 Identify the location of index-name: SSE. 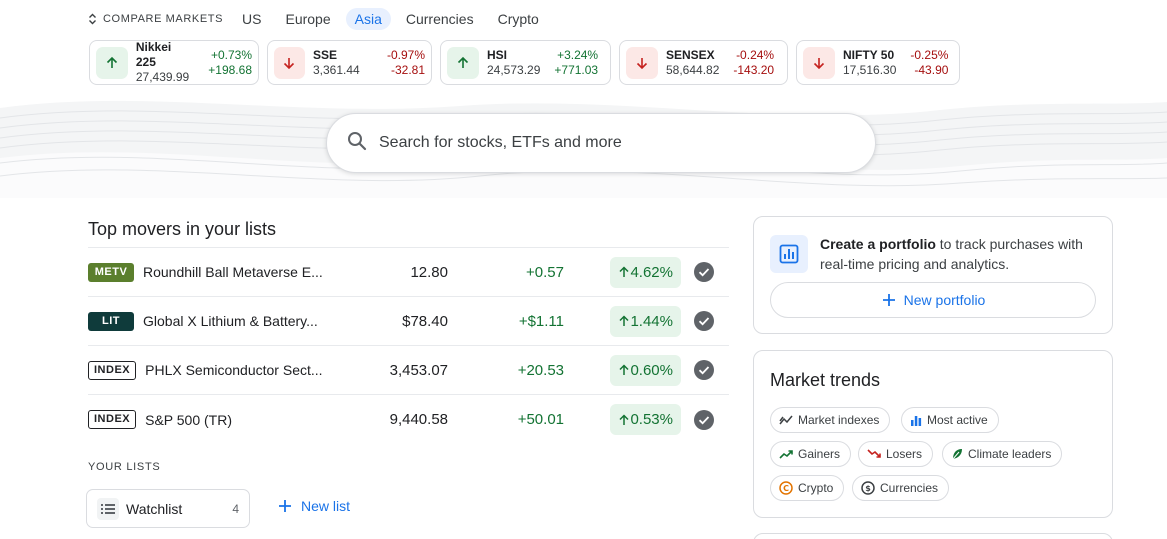
(324, 54).